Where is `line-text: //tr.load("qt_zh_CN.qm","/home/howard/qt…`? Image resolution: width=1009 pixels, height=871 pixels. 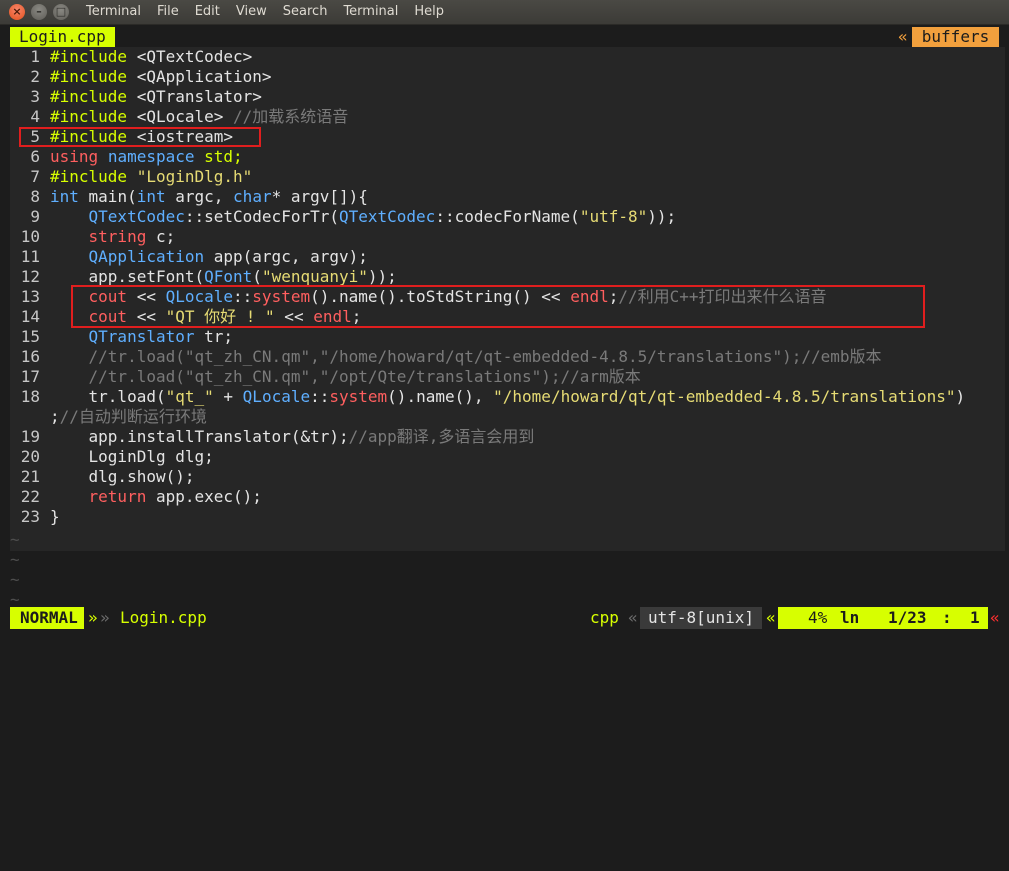 line-text: //tr.load("qt_zh_CN.qm","/home/howard/qt… is located at coordinates (466, 357).